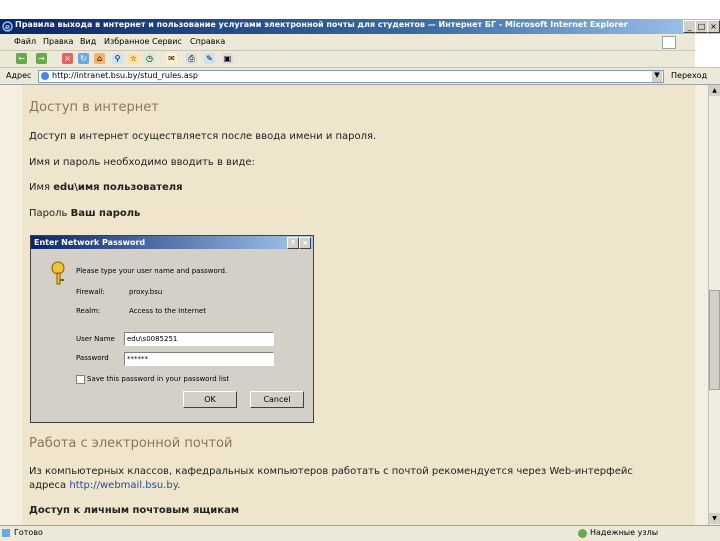 Image resolution: width=720 pixels, height=541 pixels. I want to click on close-button: ×, so click(713, 26).